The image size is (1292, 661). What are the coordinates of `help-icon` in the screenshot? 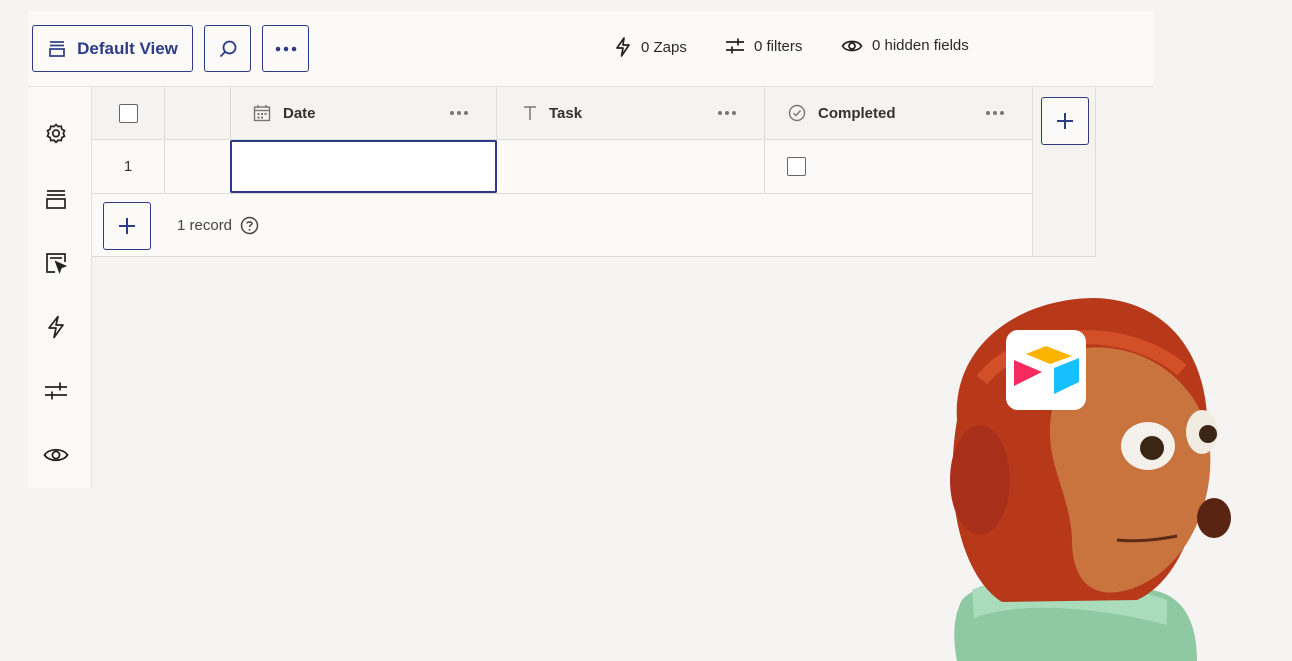 It's located at (249, 225).